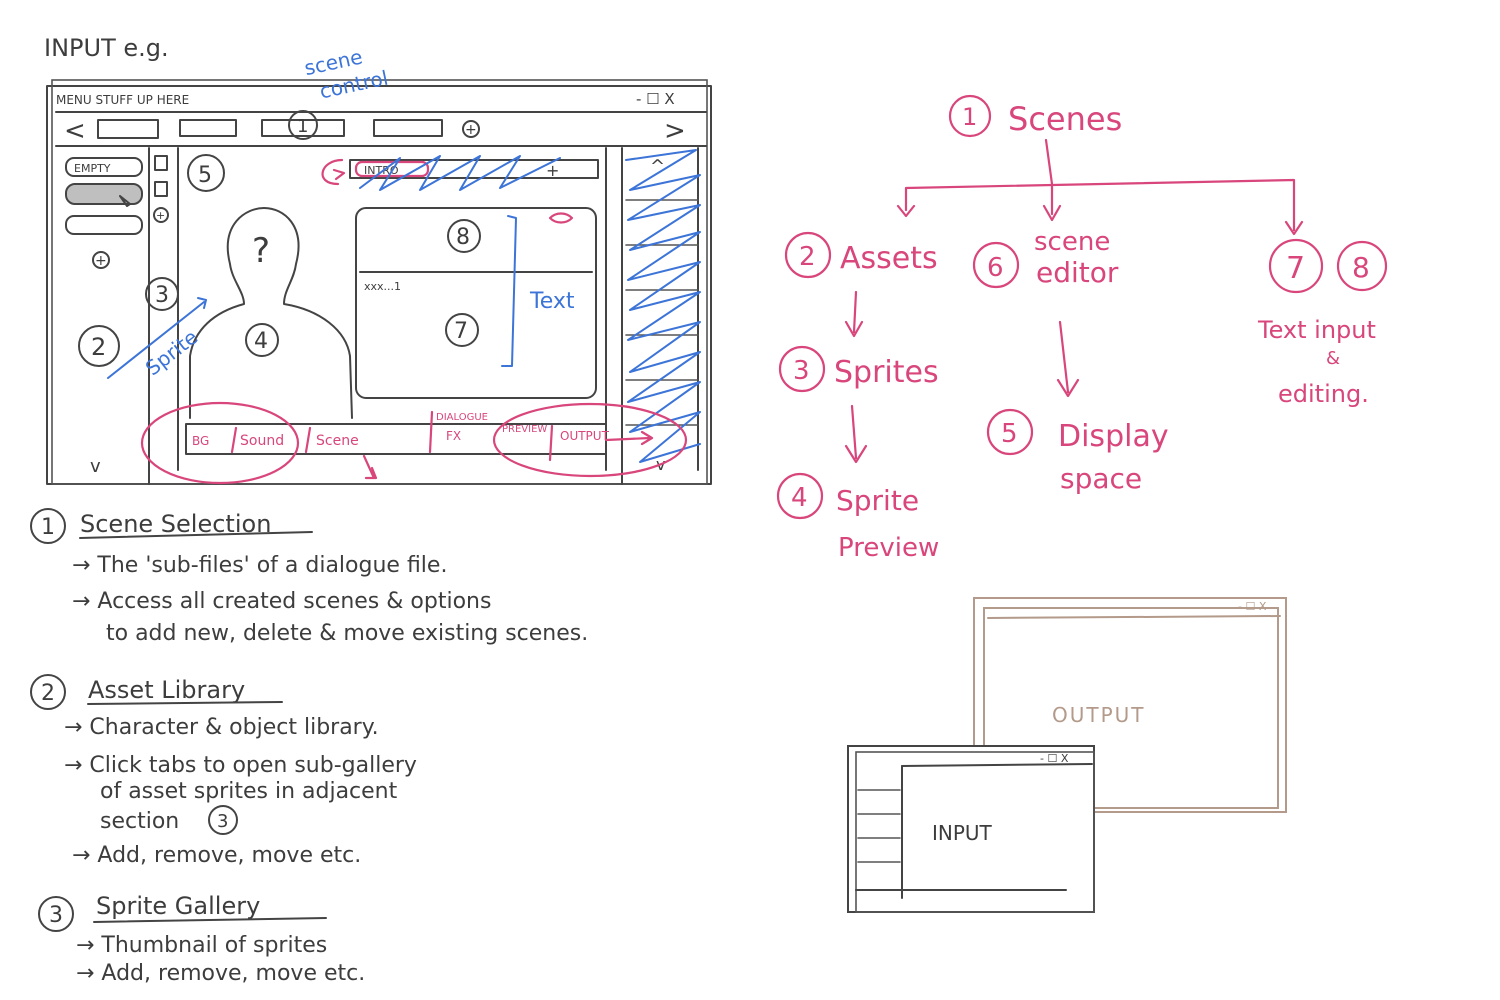  Describe the element at coordinates (240, 765) in the screenshot. I see `note-2-line-2: → Click tabs to open sub-gallery` at that location.